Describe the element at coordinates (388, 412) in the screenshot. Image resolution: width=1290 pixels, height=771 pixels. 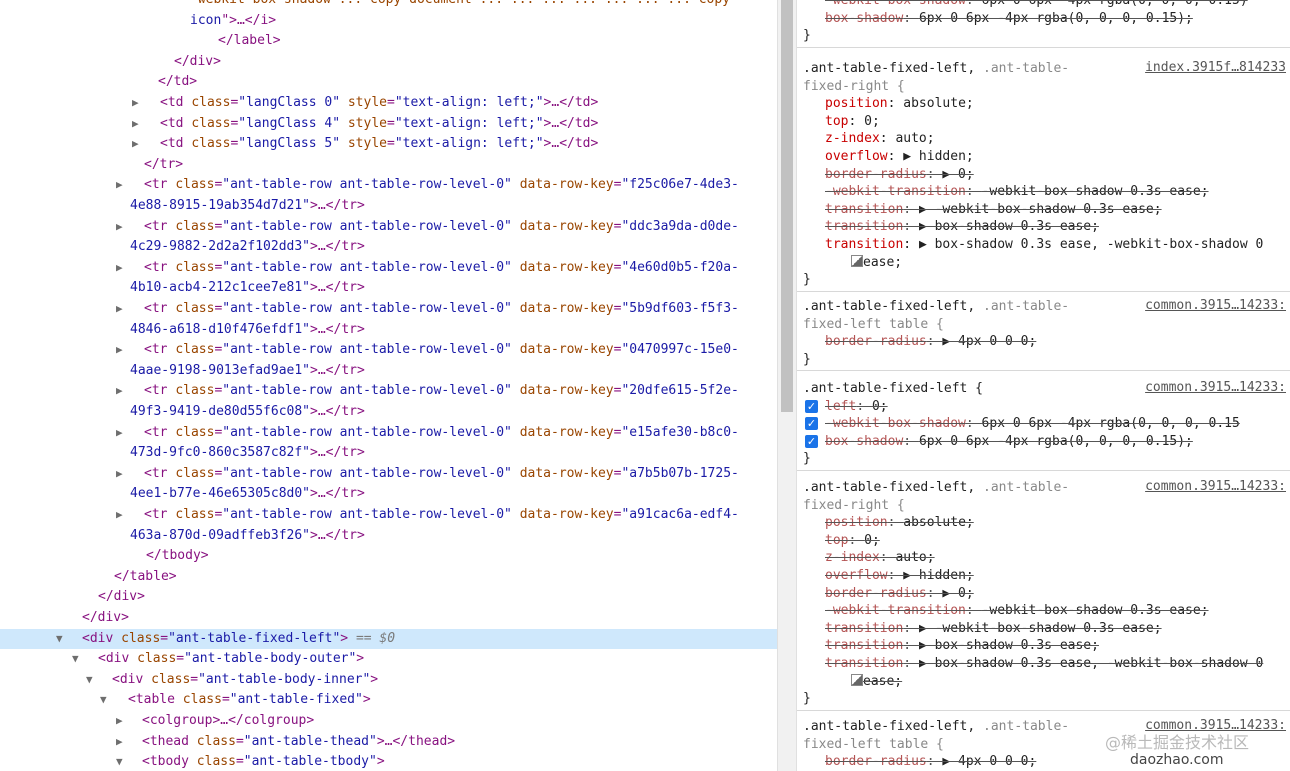
I see `dom-node: 49f3-9419-de80d55f6c08">…</tr>` at that location.